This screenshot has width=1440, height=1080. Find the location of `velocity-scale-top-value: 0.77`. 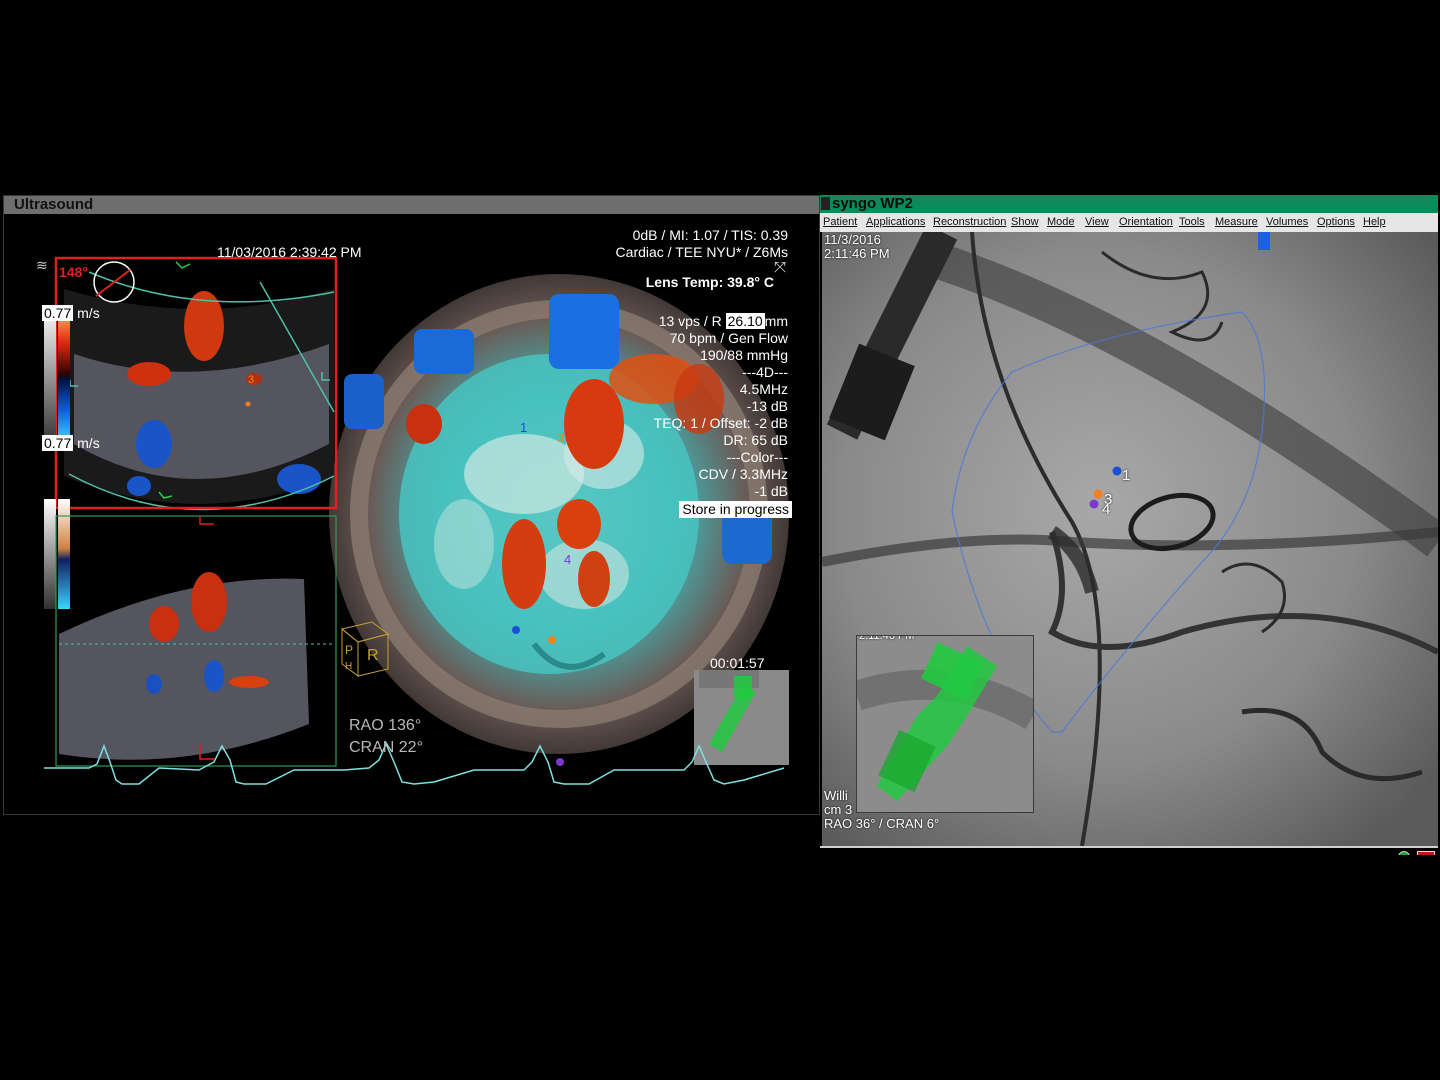

velocity-scale-top-value: 0.77 is located at coordinates (58, 313).